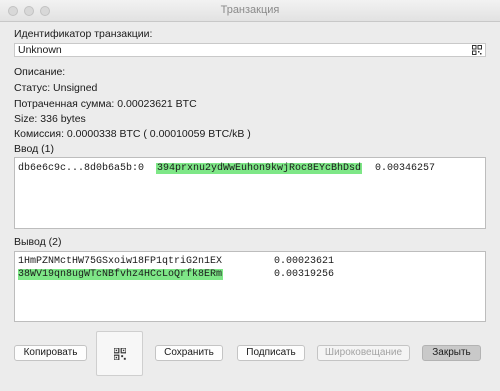 The image size is (500, 391). I want to click on title-bar: Транзакция, so click(250, 11).